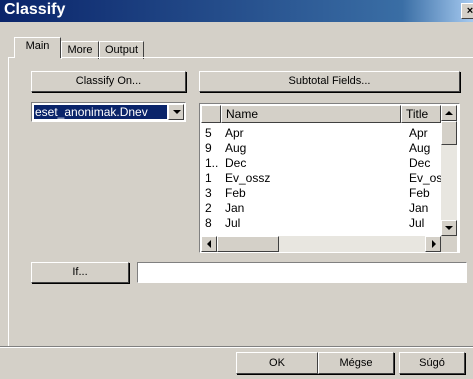  Describe the element at coordinates (236, 11) in the screenshot. I see `title-bar: Classify ×` at that location.